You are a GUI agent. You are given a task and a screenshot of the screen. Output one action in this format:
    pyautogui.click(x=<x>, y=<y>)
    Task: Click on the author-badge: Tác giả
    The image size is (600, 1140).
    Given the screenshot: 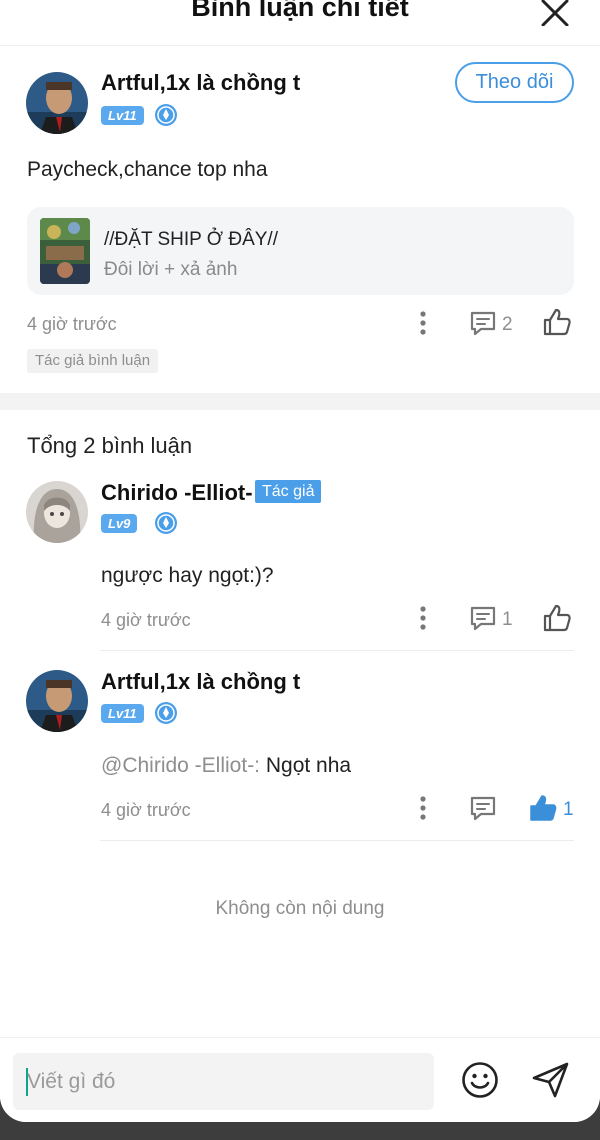 What is the action you would take?
    pyautogui.click(x=288, y=491)
    